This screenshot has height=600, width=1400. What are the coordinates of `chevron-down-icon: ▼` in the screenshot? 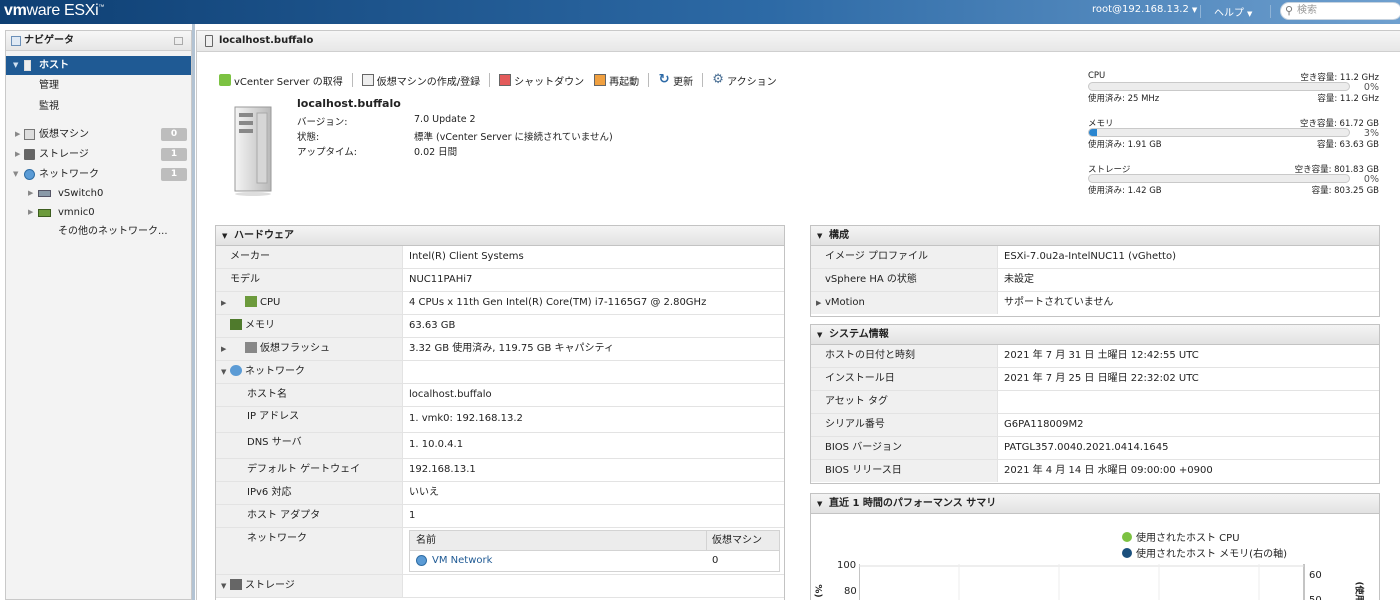 It's located at (1194, 10).